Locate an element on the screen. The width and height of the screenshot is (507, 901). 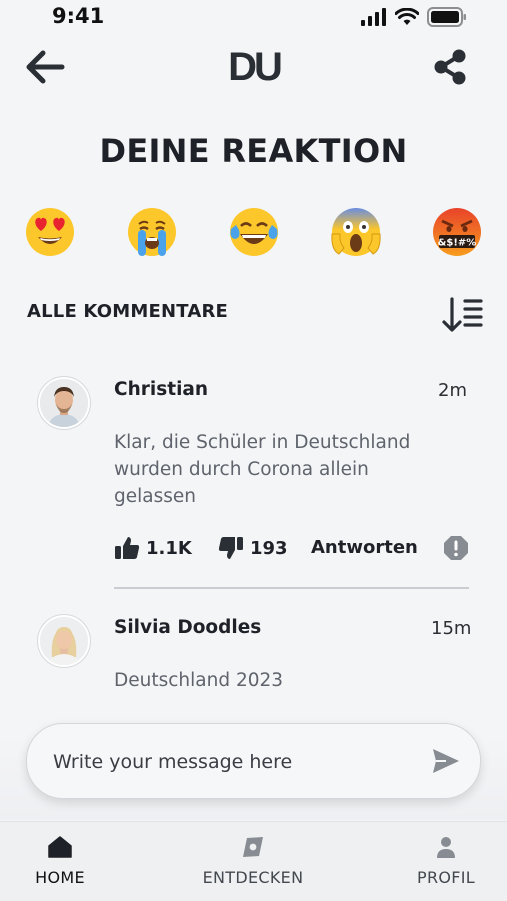
like-button: 1.1K is located at coordinates (153, 548).